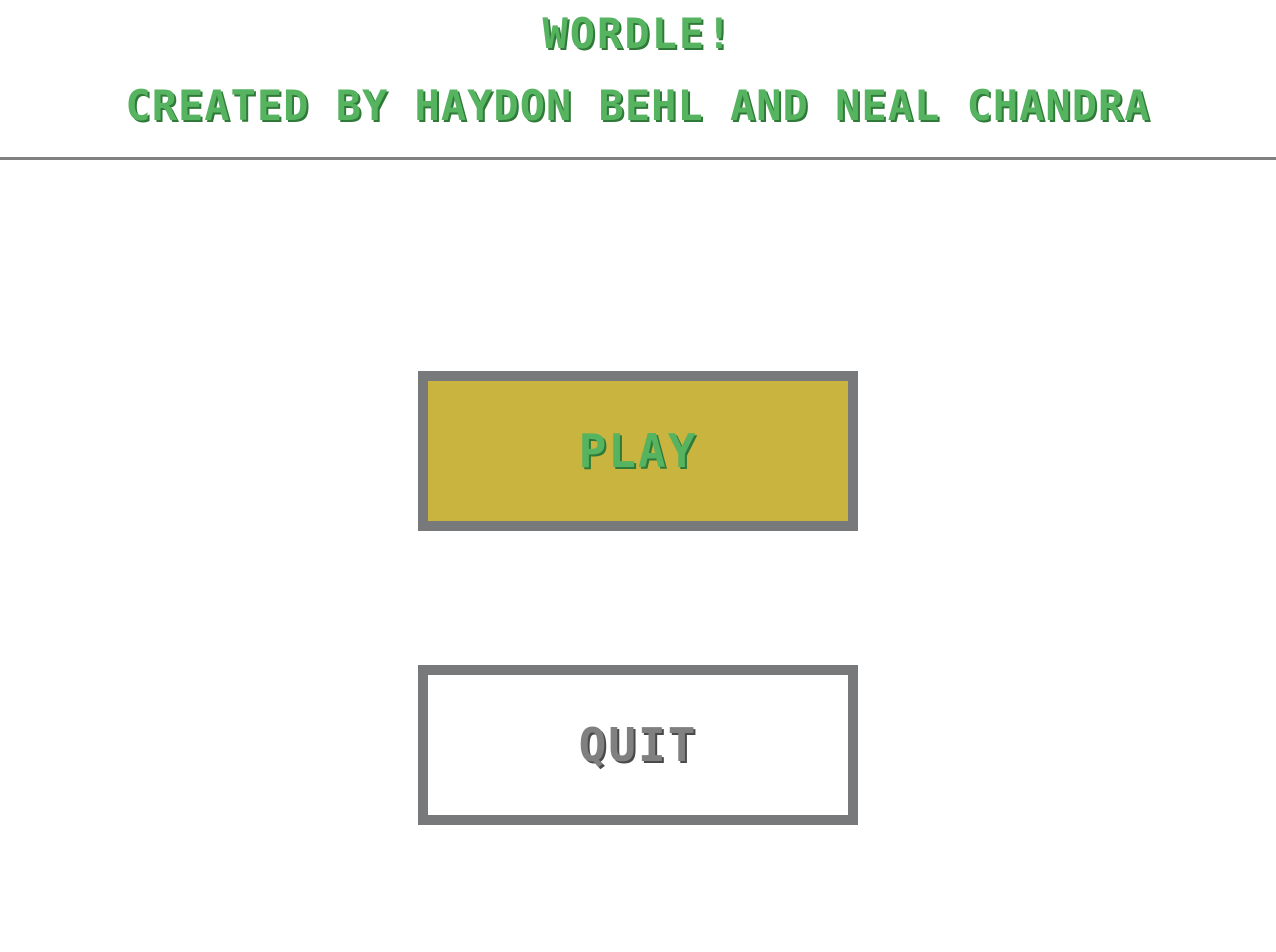 This screenshot has height=952, width=1276. What do you see at coordinates (638, 158) in the screenshot?
I see `header-divider` at bounding box center [638, 158].